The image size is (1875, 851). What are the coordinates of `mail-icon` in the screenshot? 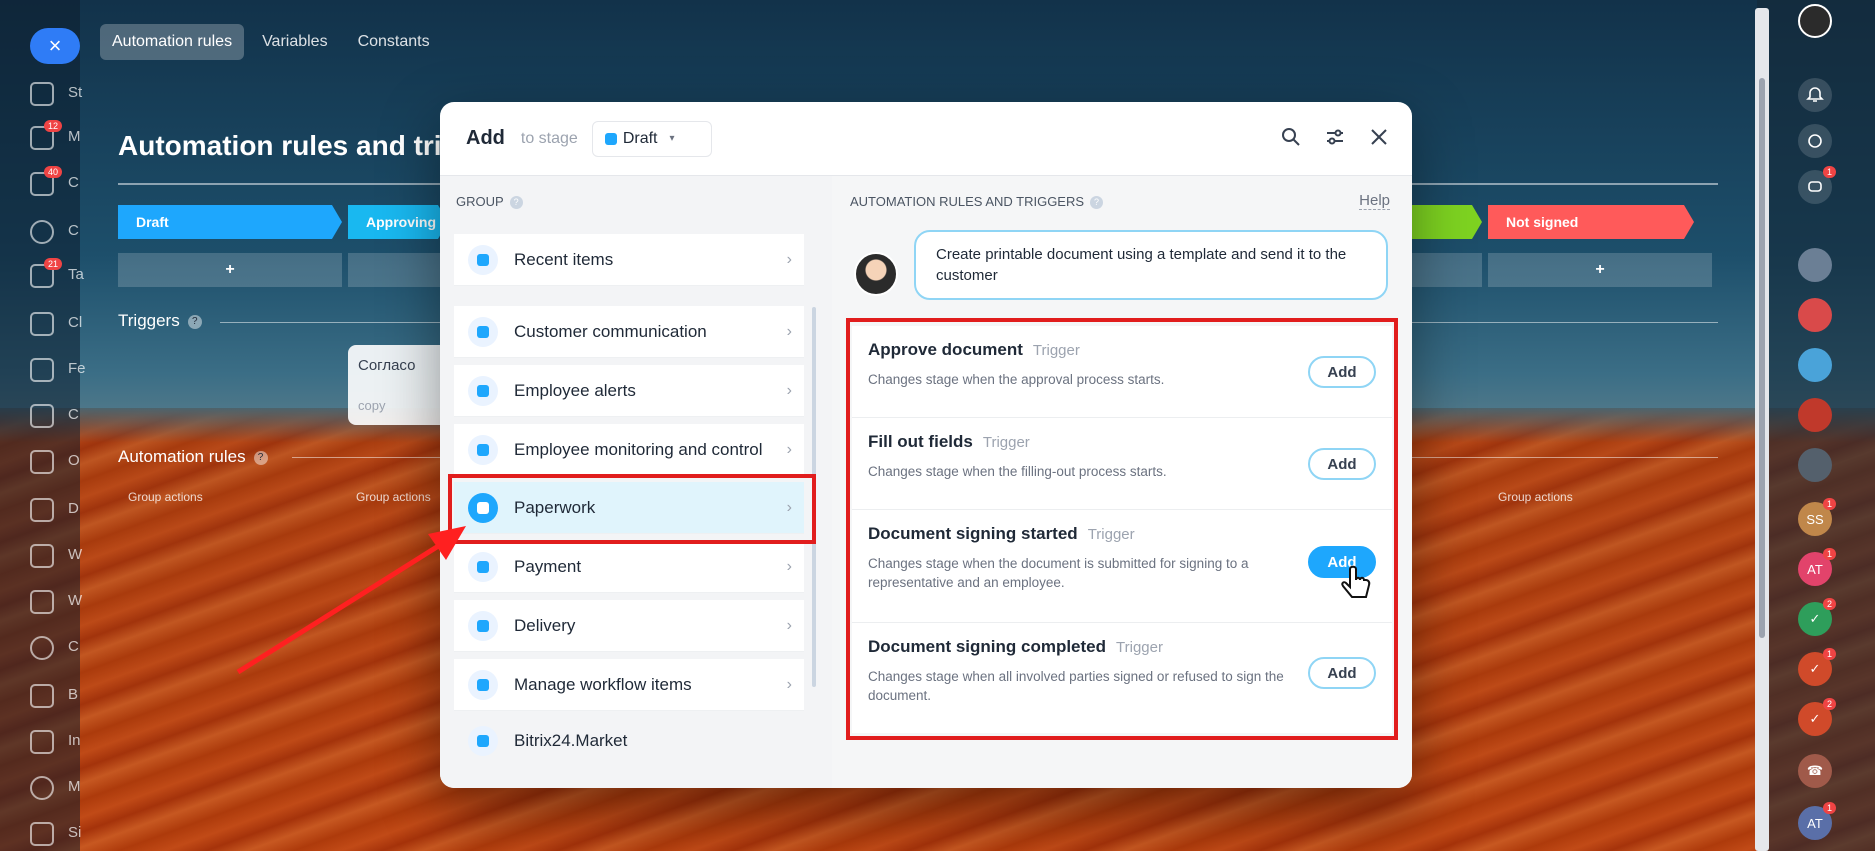 It's located at (42, 556).